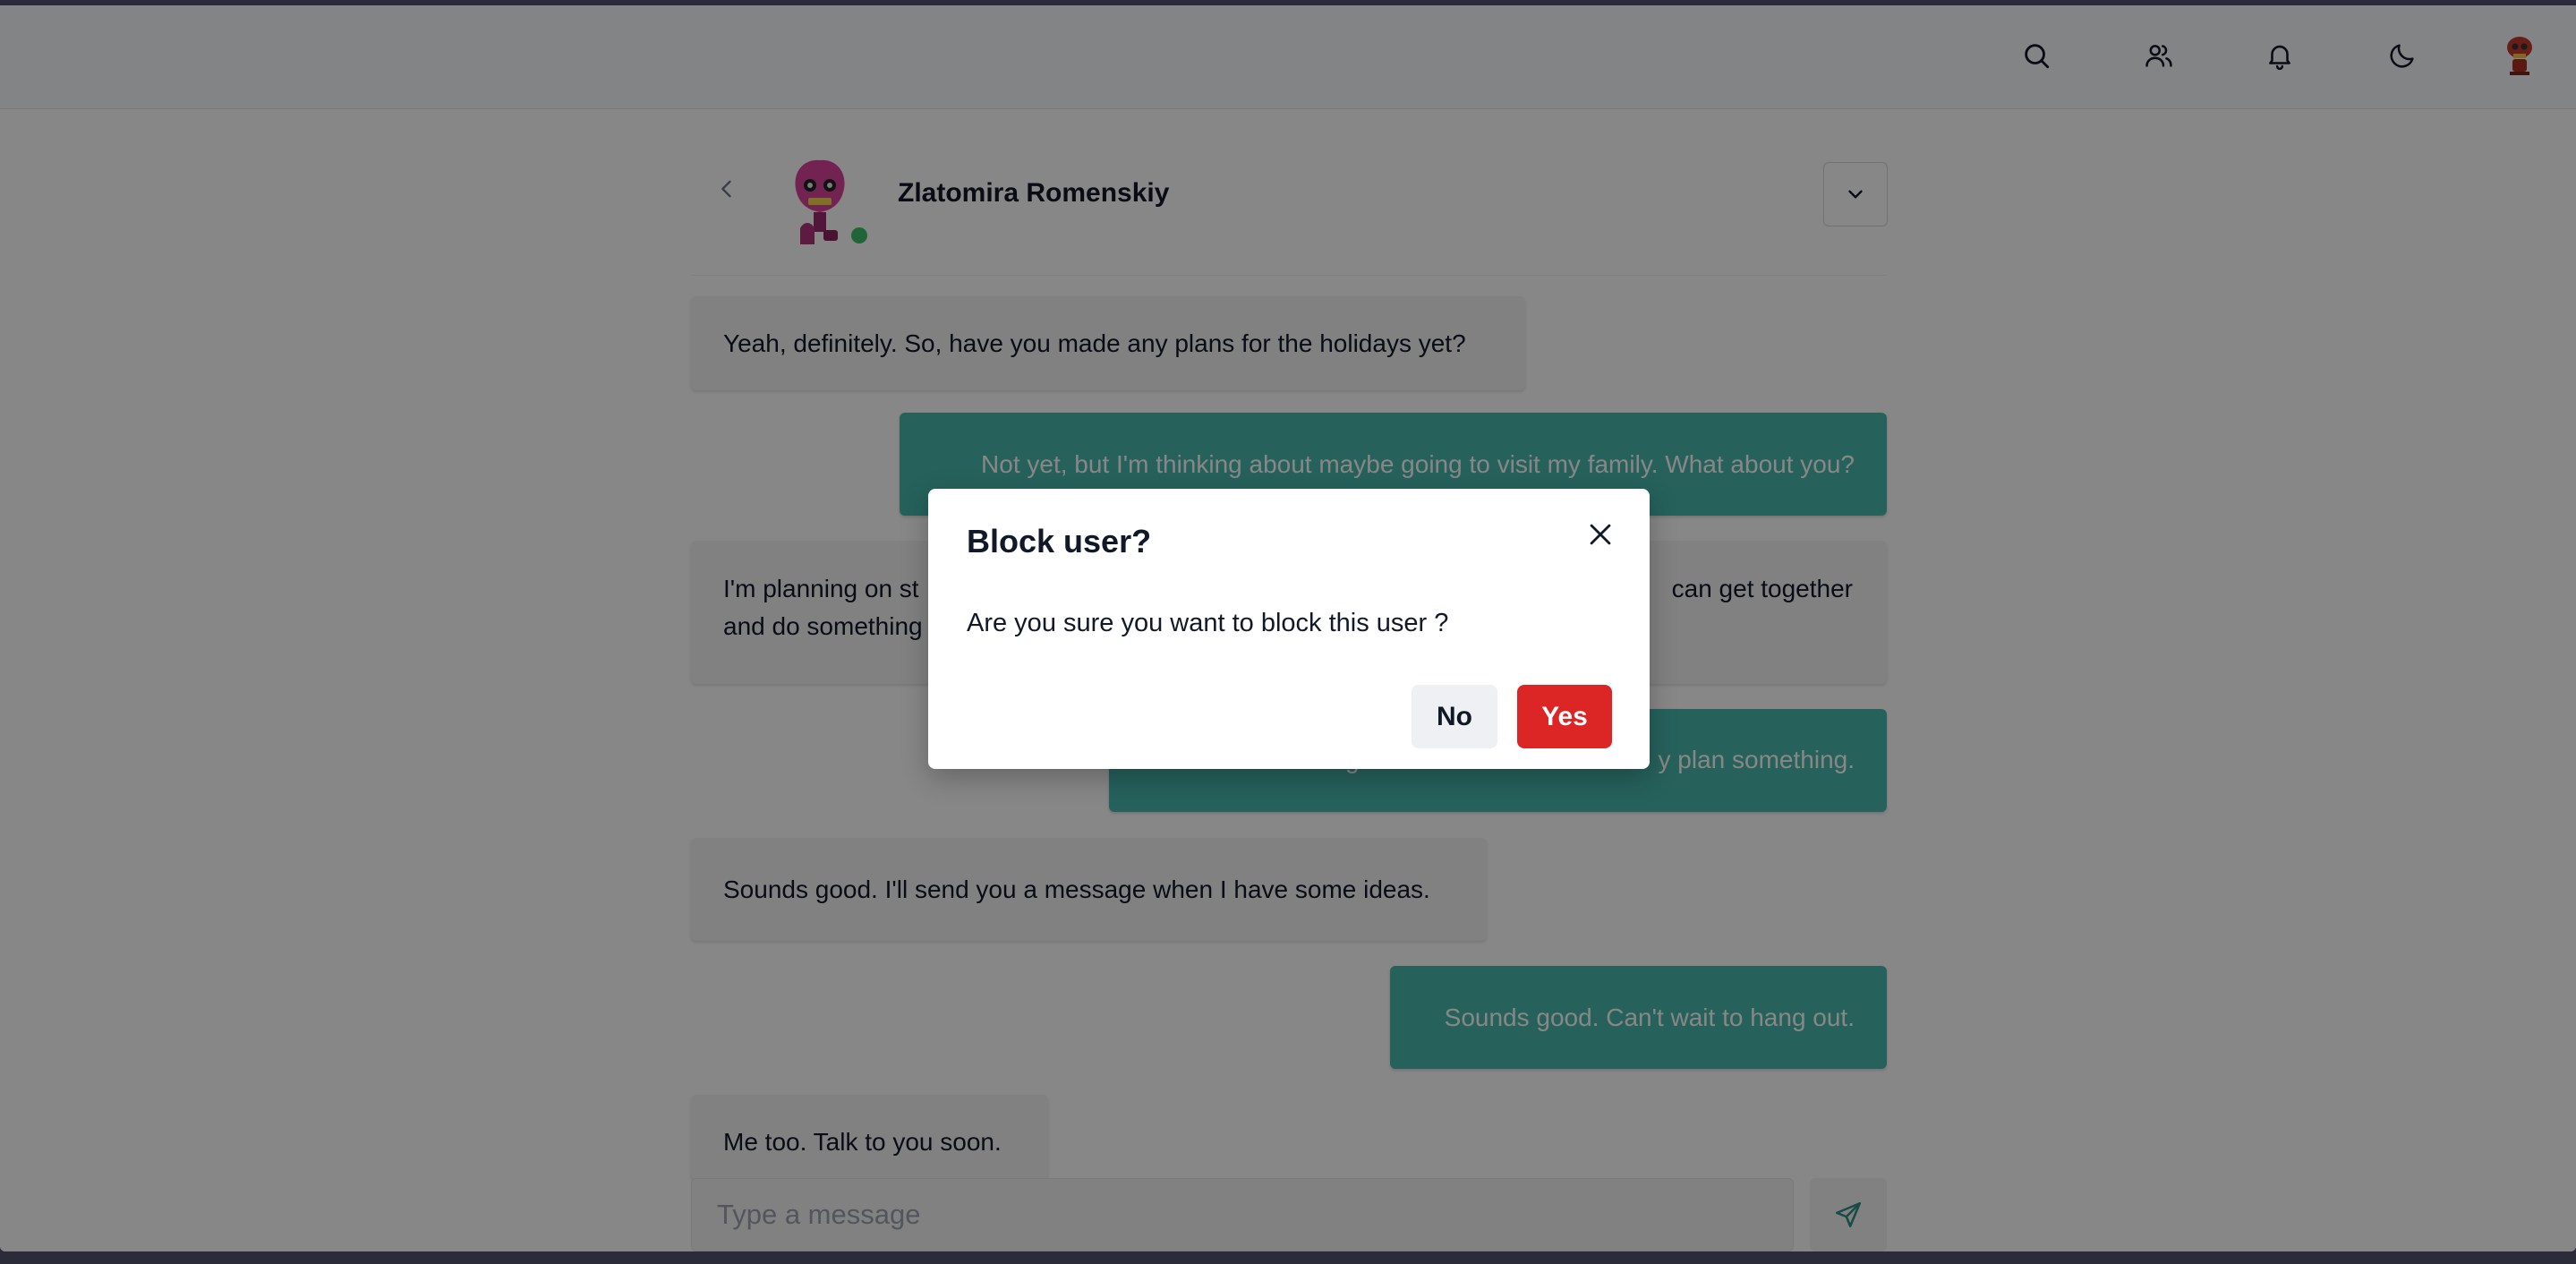 The image size is (2576, 1264). Describe the element at coordinates (1059, 541) in the screenshot. I see `dialog-title: Block user?` at that location.